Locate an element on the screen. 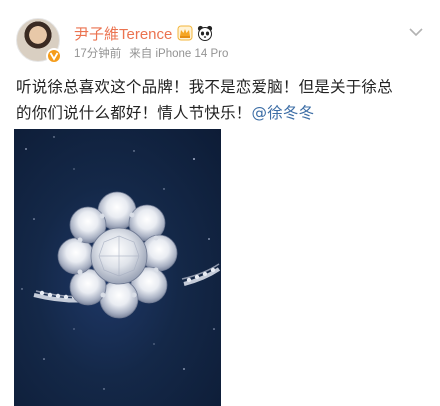  name-row: 尹子維Terence is located at coordinates (144, 33).